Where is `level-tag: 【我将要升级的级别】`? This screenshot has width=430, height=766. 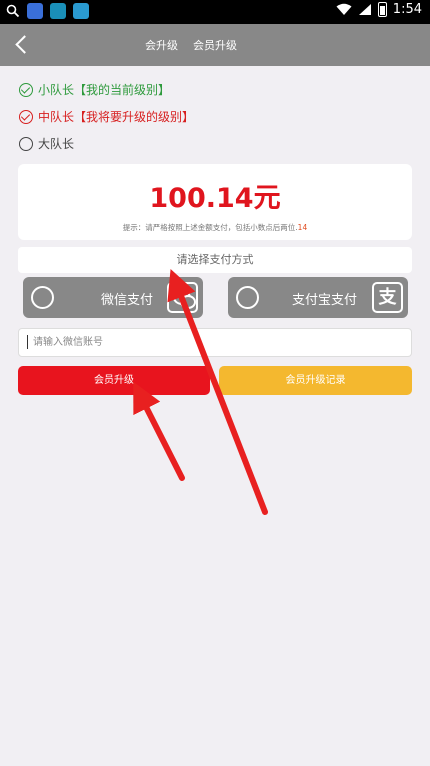
level-tag: 【我将要升级的级别】 is located at coordinates (134, 117).